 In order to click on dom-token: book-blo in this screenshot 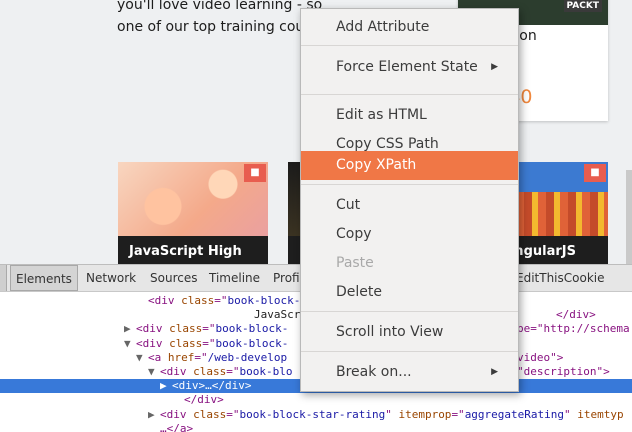, I will do `click(266, 371)`.